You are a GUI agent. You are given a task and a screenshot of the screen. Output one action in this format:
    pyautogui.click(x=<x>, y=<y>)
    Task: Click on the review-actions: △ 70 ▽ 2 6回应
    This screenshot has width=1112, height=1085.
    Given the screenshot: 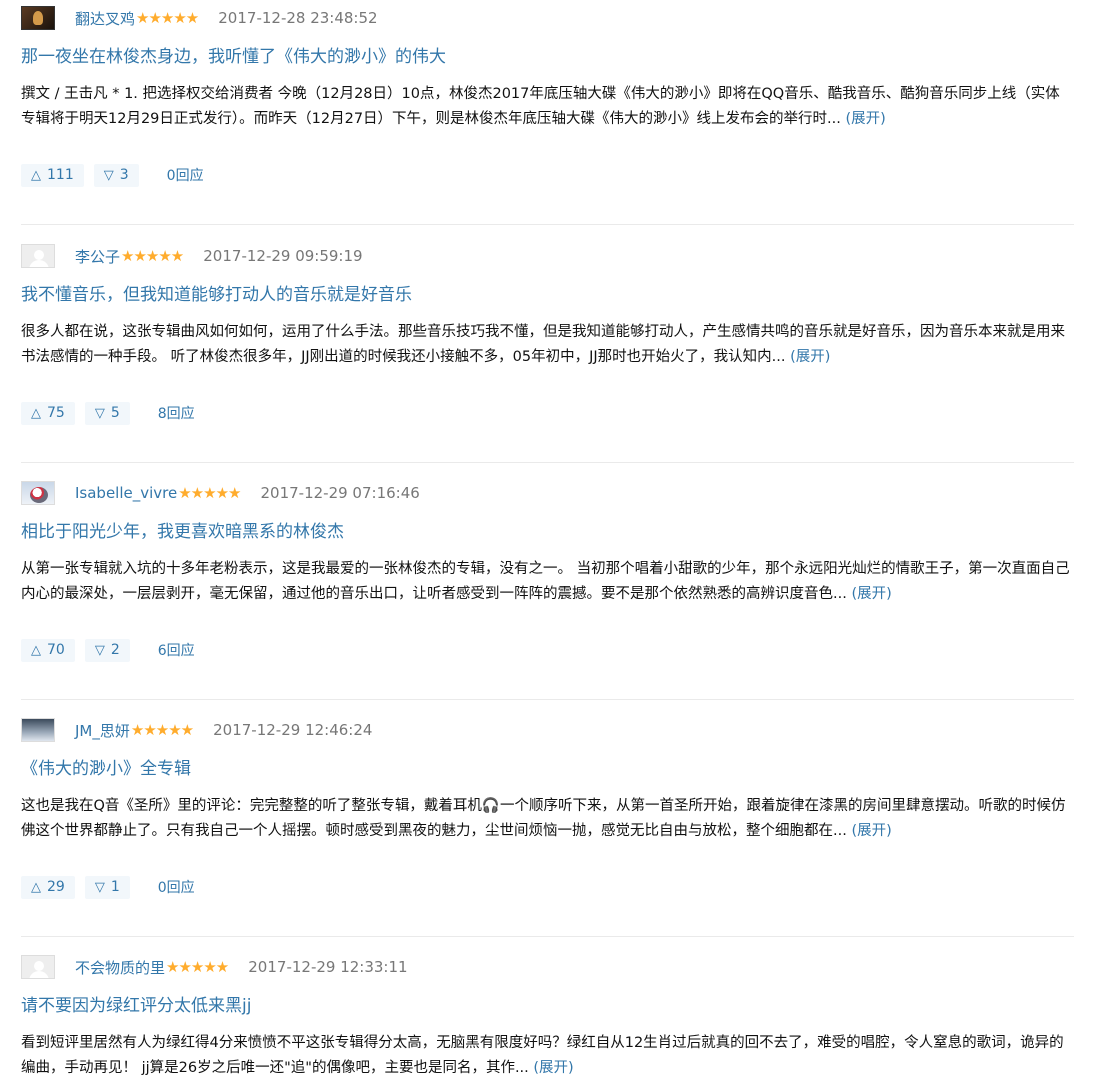 What is the action you would take?
    pyautogui.click(x=108, y=650)
    